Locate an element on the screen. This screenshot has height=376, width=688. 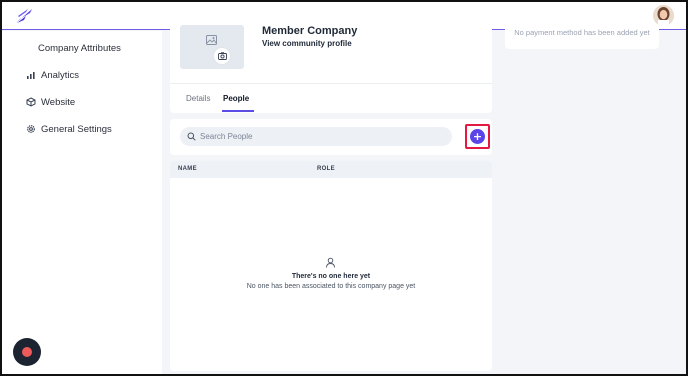
gear-icon is located at coordinates (31, 129).